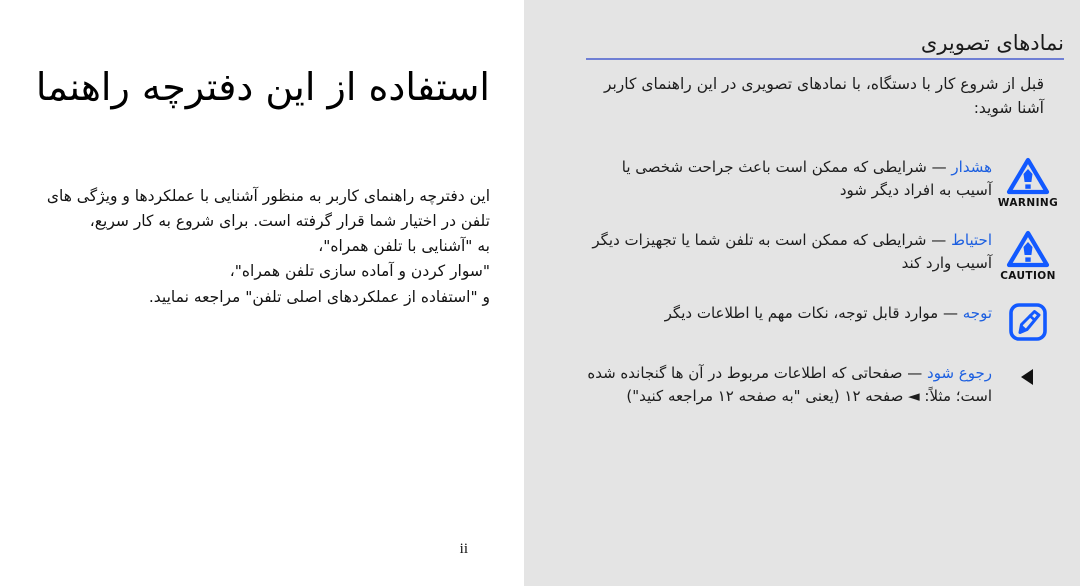  I want to click on caution-dash: —, so click(939, 240).